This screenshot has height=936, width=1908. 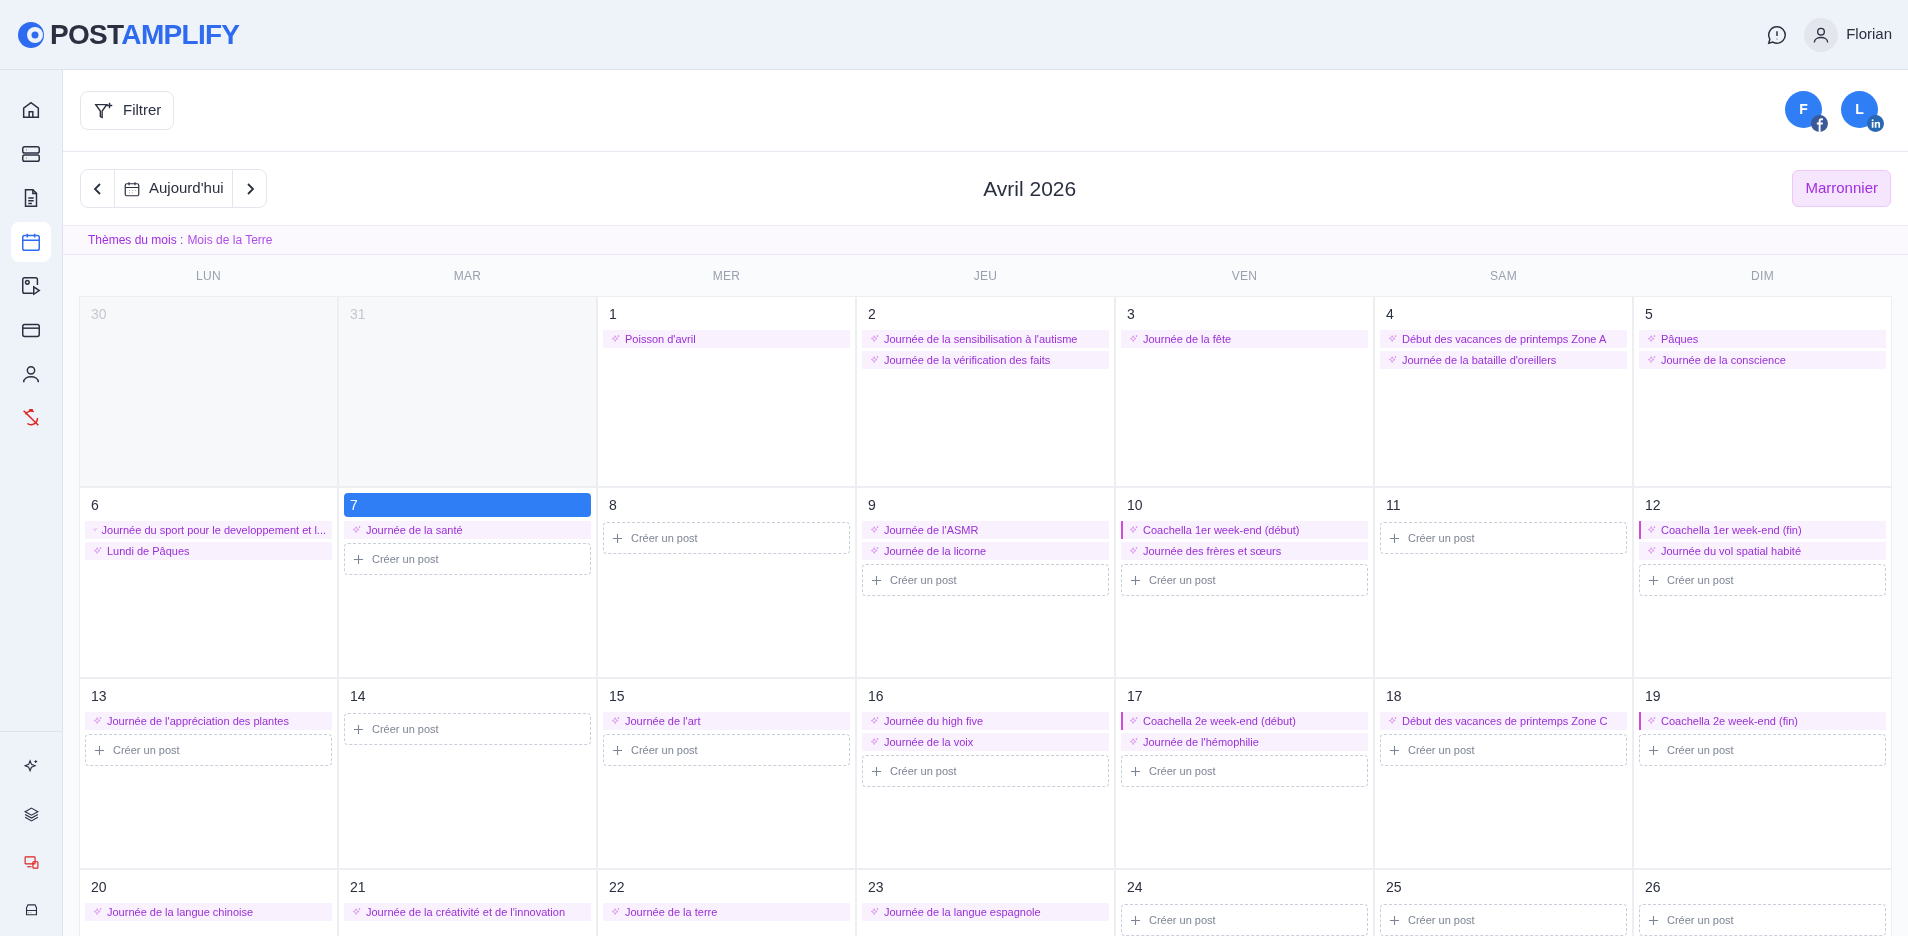 I want to click on event-chip: Journée du vol spatial habité, so click(x=1762, y=551).